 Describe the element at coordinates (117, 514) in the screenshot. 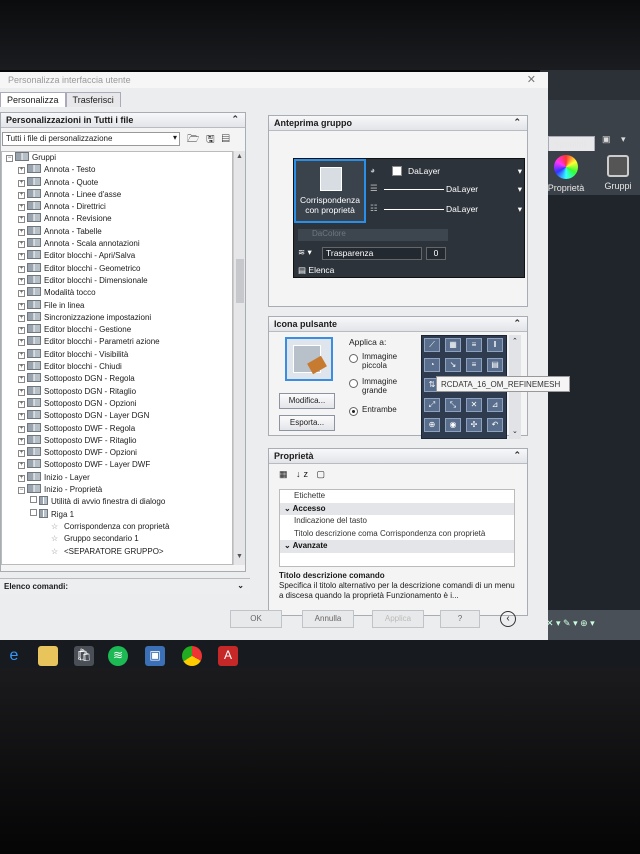

I see `tree-item: Riga 1` at that location.